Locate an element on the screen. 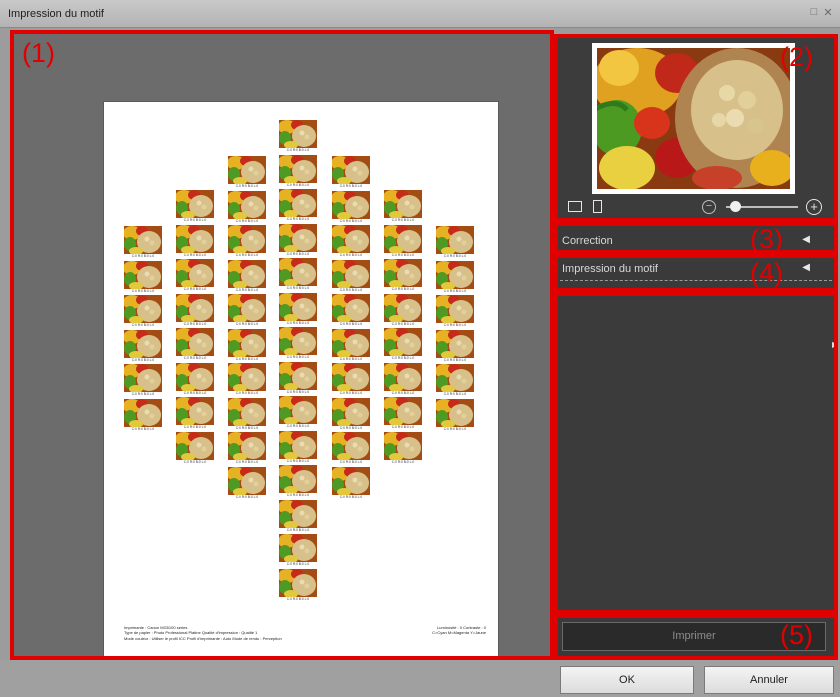  window-controls: □ ✕ is located at coordinates (821, 12).